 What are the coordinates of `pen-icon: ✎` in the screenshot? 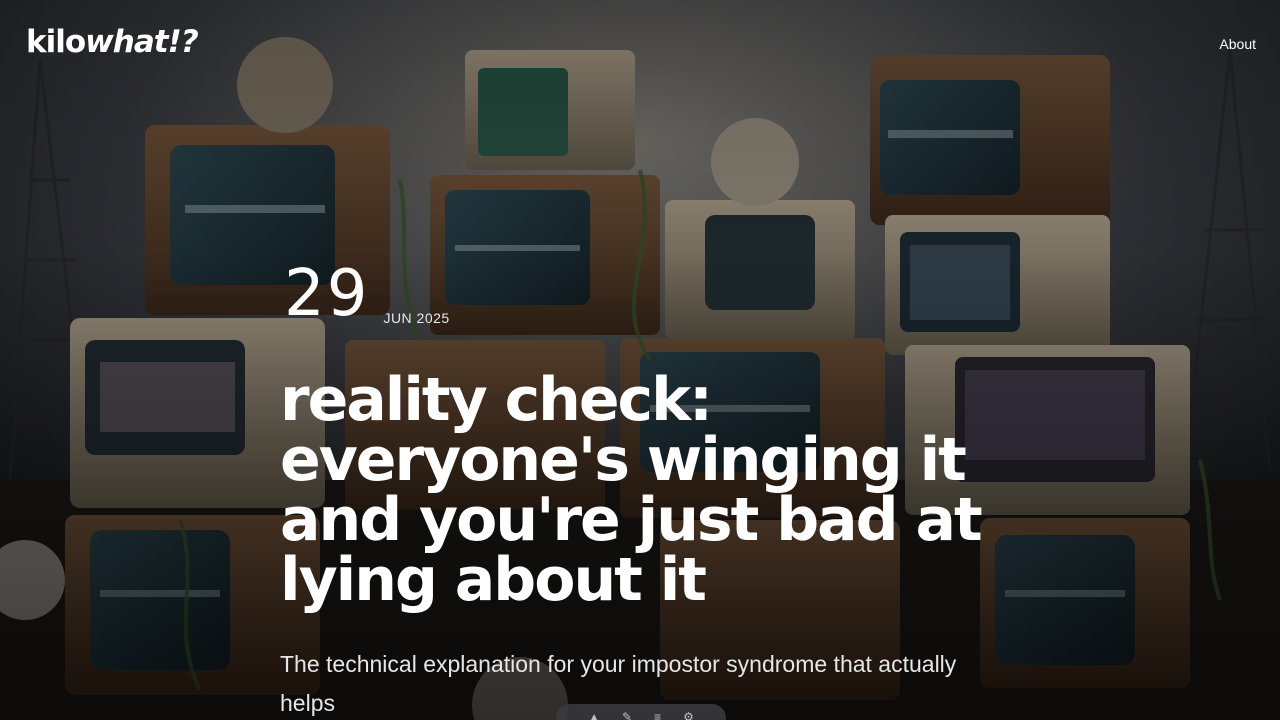 It's located at (627, 715).